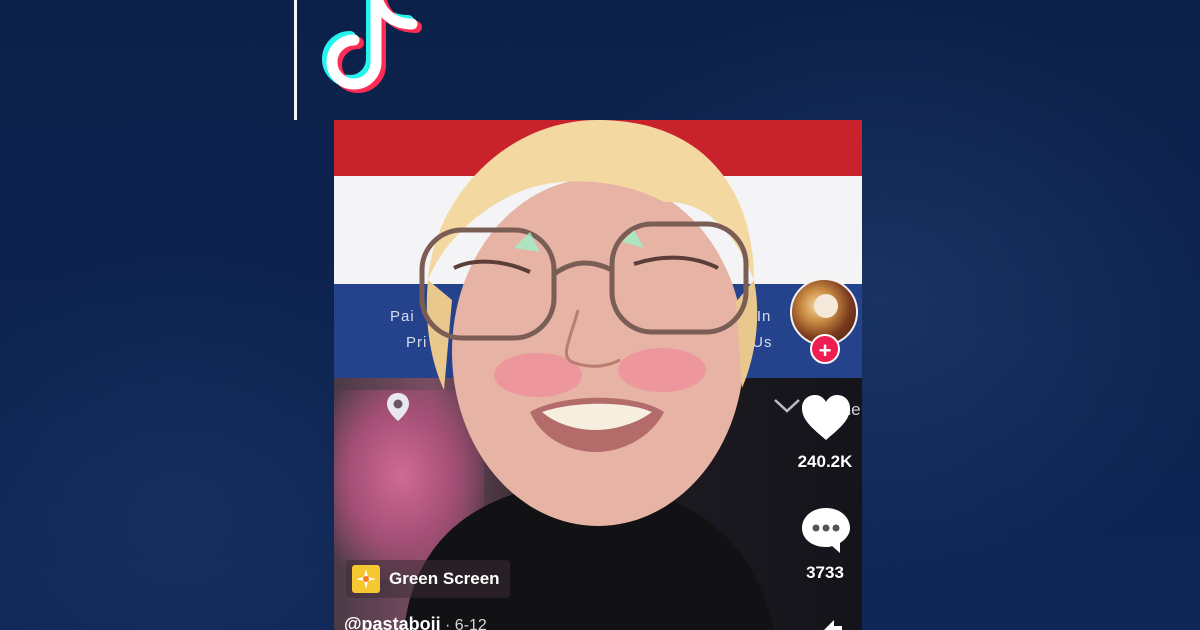 The image size is (1200, 630). What do you see at coordinates (826, 418) in the screenshot?
I see `heart-icon` at bounding box center [826, 418].